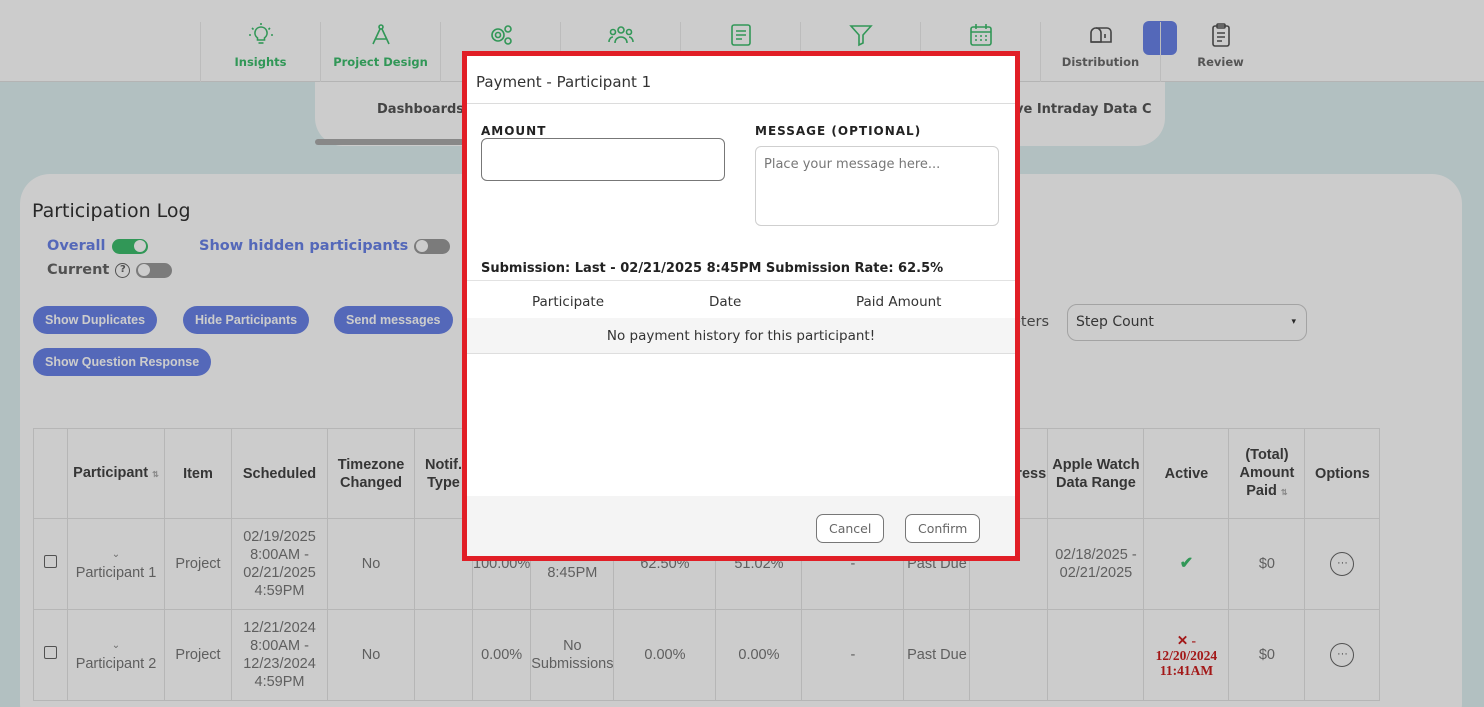 Image resolution: width=1484 pixels, height=707 pixels. What do you see at coordinates (514, 131) in the screenshot?
I see `amount-label: AMOUNT` at bounding box center [514, 131].